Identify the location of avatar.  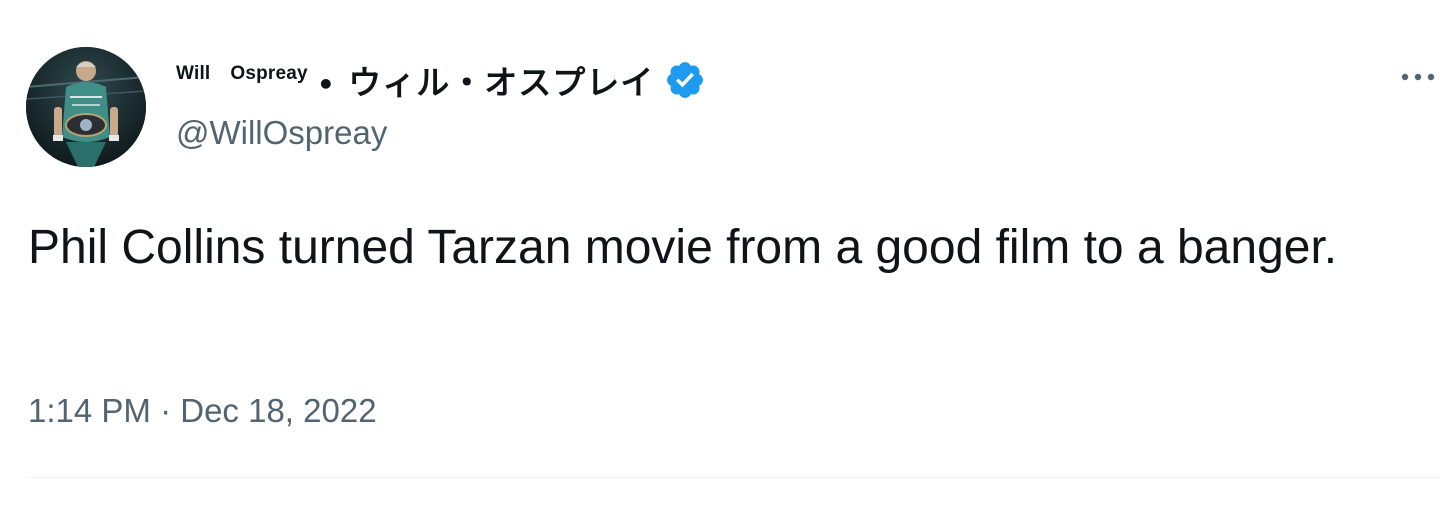
(86, 107).